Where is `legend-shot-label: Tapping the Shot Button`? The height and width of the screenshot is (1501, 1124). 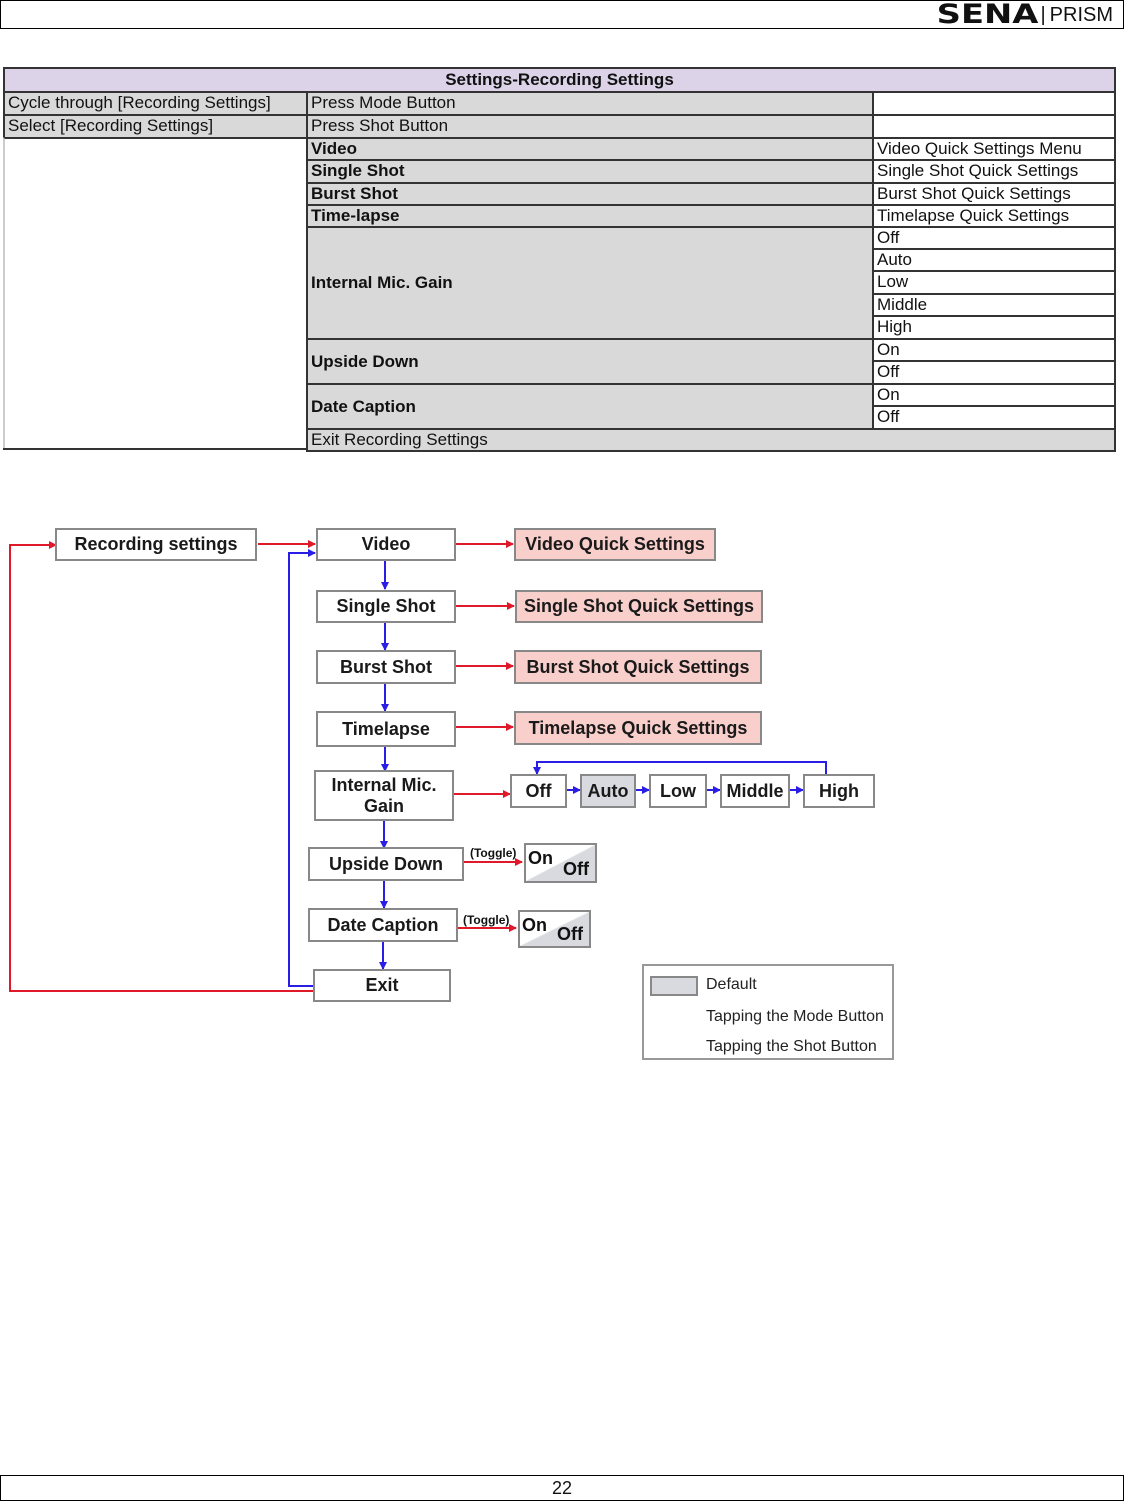
legend-shot-label: Tapping the Shot Button is located at coordinates (791, 1046).